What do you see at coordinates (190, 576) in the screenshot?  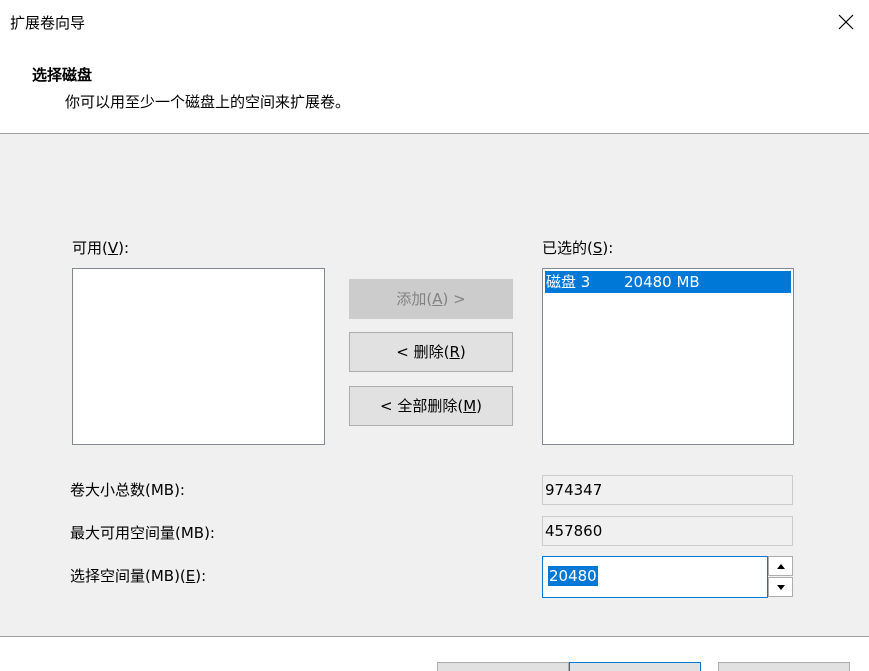 I see `select-amount-hotkey: E` at bounding box center [190, 576].